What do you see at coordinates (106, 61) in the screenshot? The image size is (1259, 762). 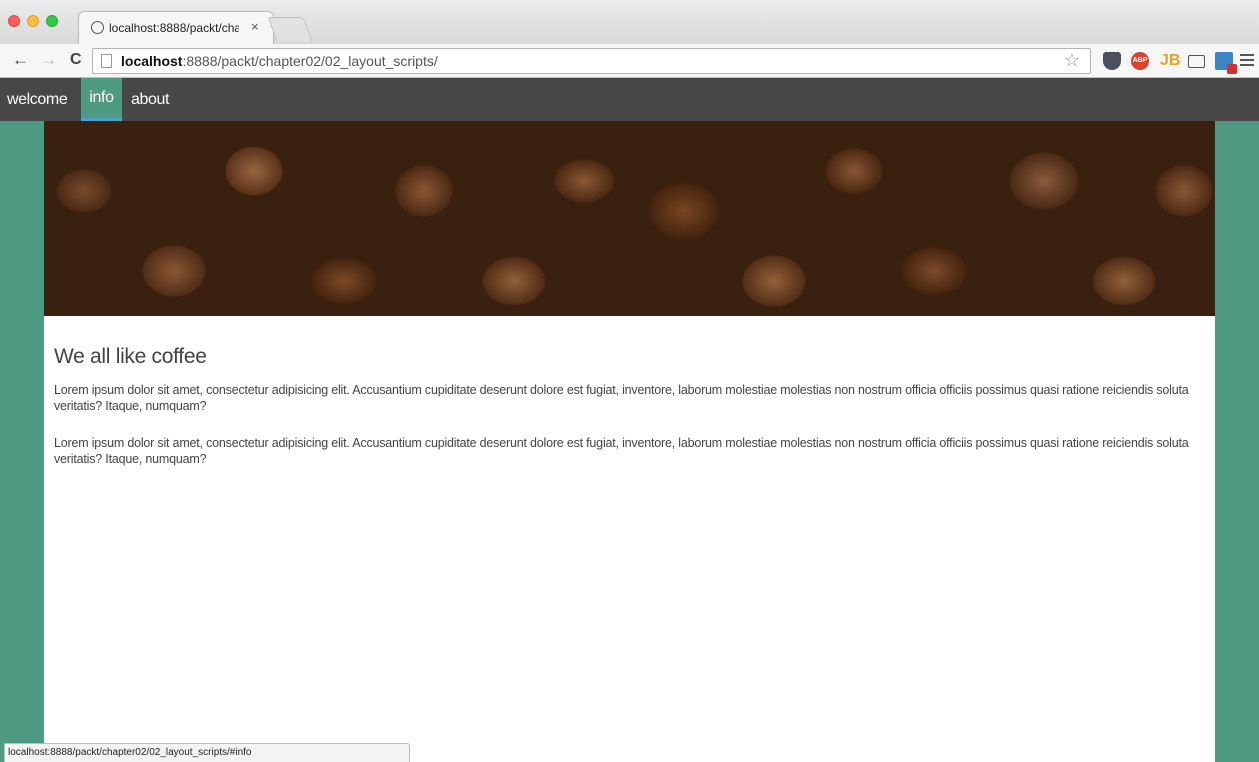 I see `page-icon` at bounding box center [106, 61].